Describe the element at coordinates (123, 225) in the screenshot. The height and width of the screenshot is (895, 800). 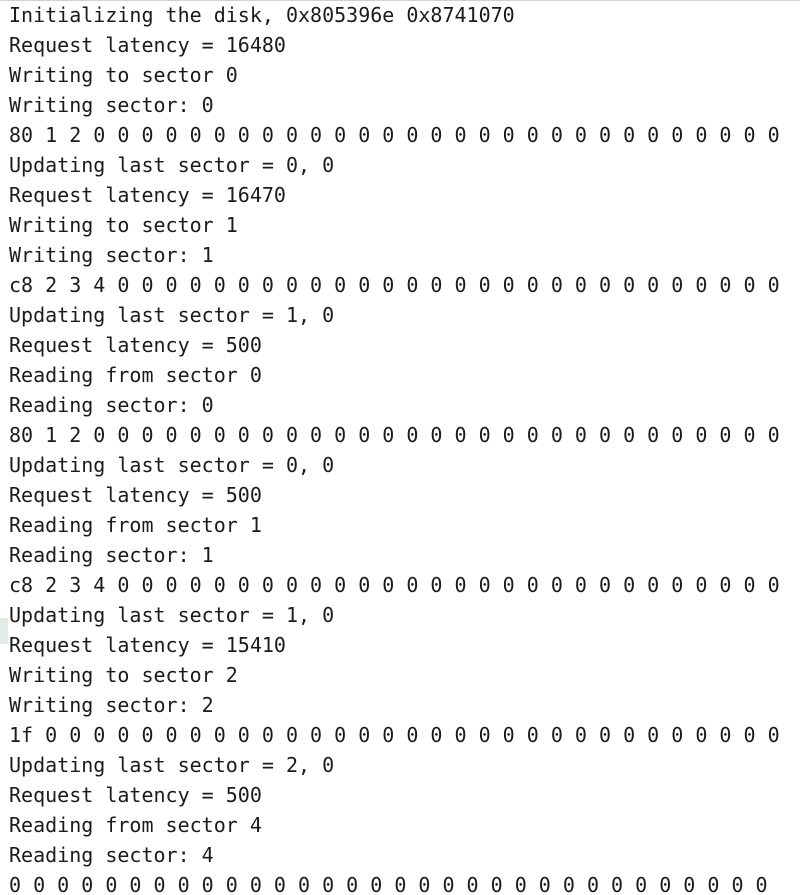
I see `console-line: Writing to sector 1` at that location.